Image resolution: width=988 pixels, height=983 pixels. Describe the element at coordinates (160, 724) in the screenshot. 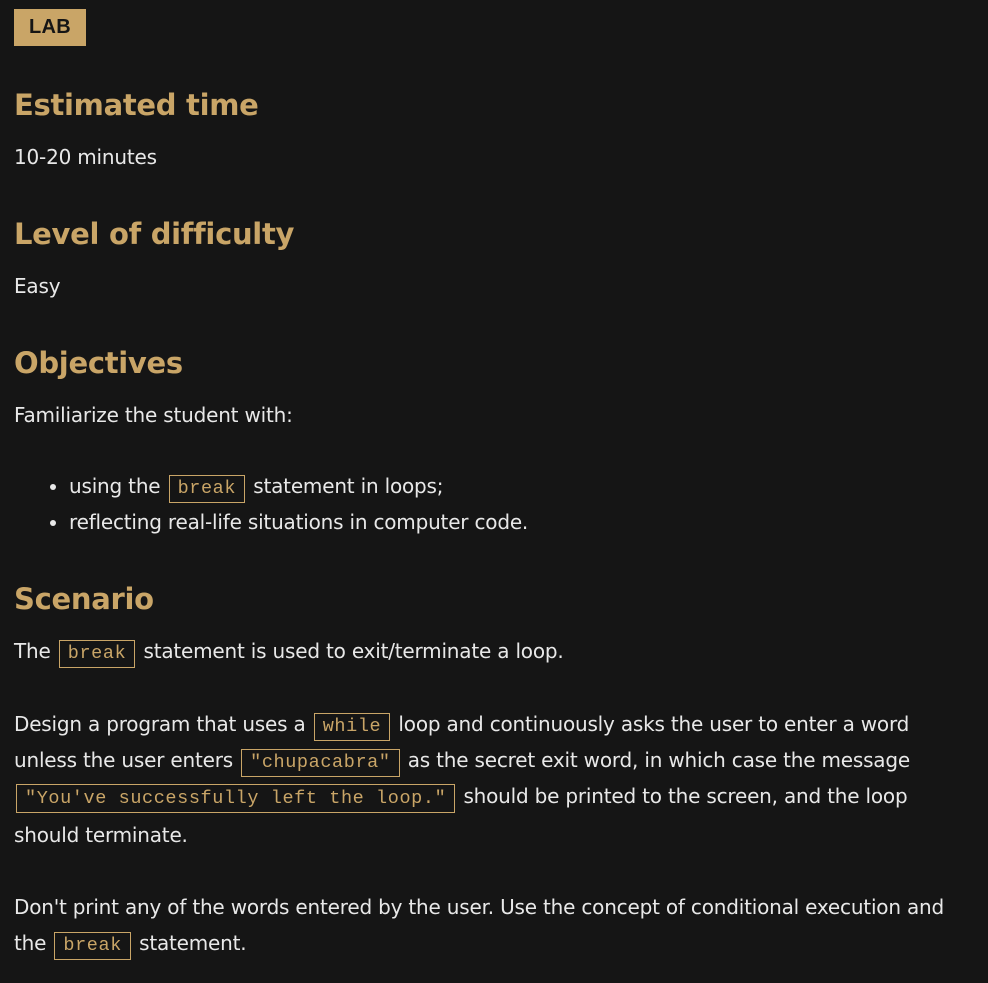

I see `scenario-text: Design a program that uses a` at that location.